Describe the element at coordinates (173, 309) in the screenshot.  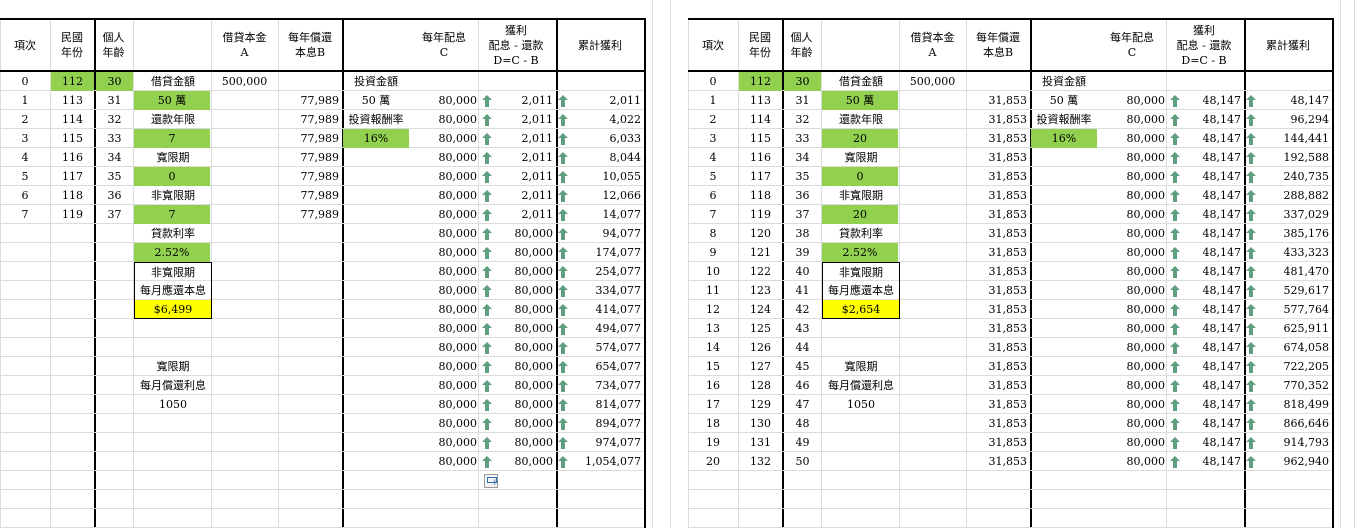
I see `param-cell: $6,499` at that location.